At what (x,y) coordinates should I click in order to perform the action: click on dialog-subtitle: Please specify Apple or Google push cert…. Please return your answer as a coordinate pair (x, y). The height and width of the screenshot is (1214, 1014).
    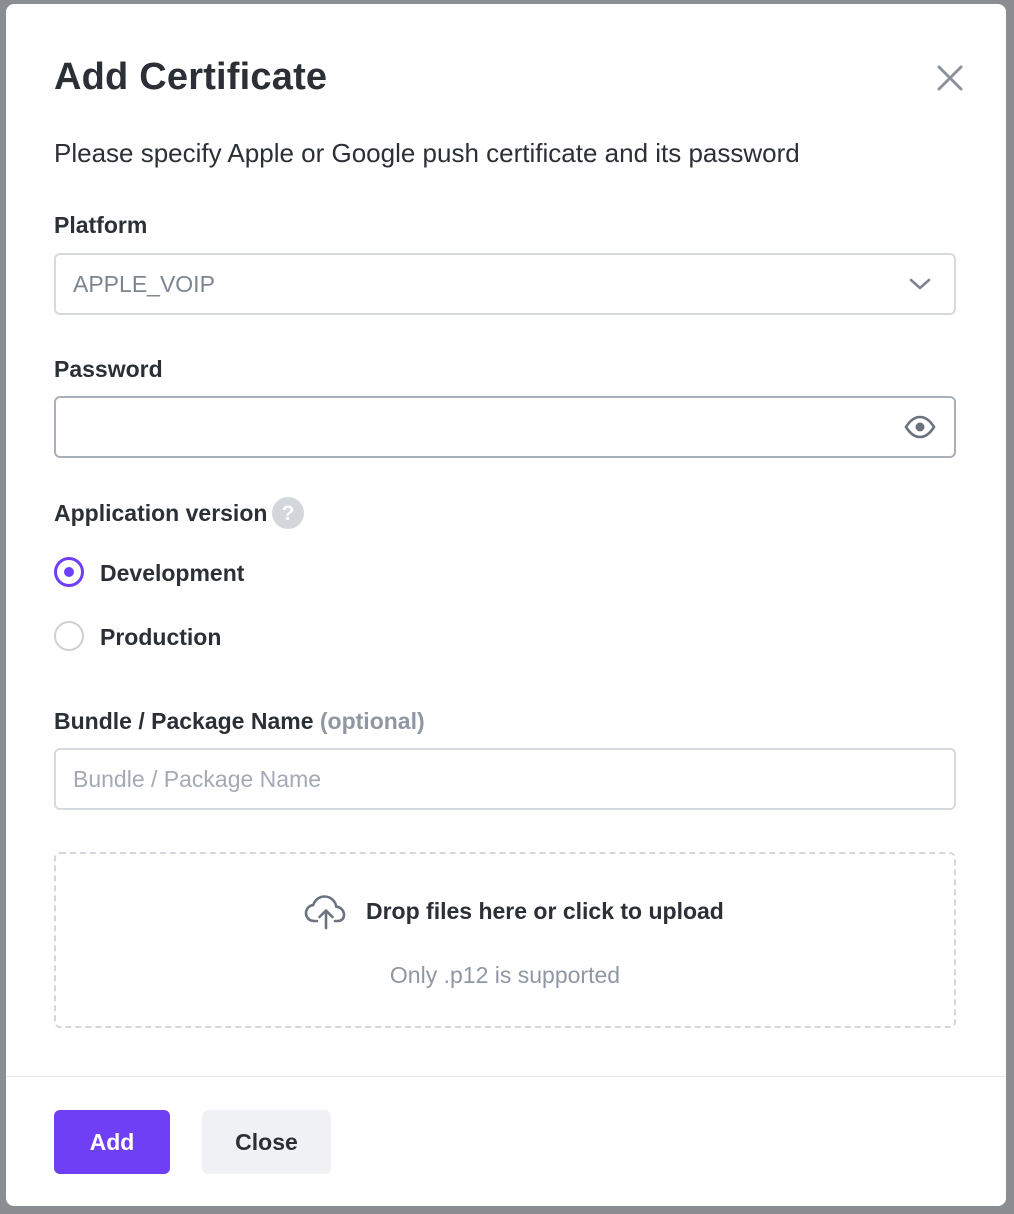
    Looking at the image, I should click on (427, 153).